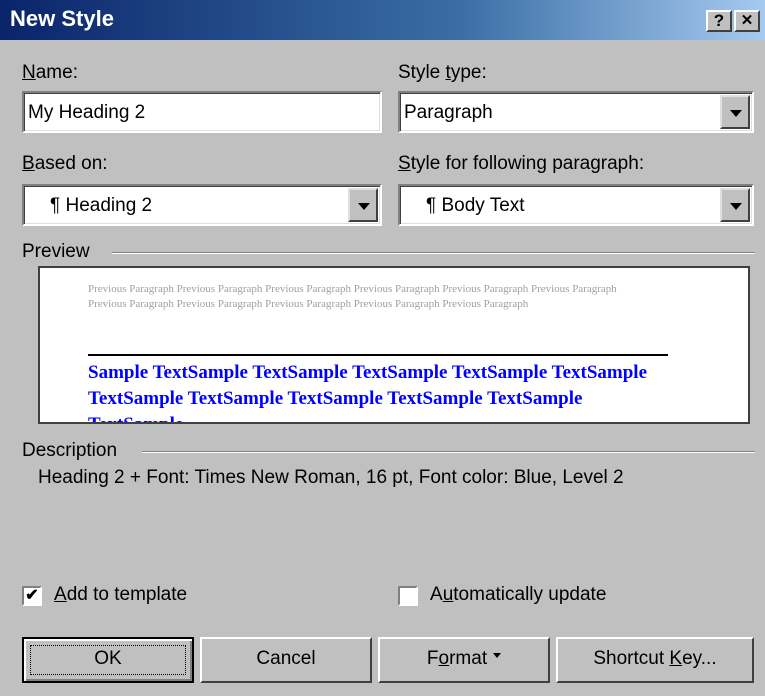  What do you see at coordinates (497, 656) in the screenshot?
I see `dropdown-arrow-icon` at bounding box center [497, 656].